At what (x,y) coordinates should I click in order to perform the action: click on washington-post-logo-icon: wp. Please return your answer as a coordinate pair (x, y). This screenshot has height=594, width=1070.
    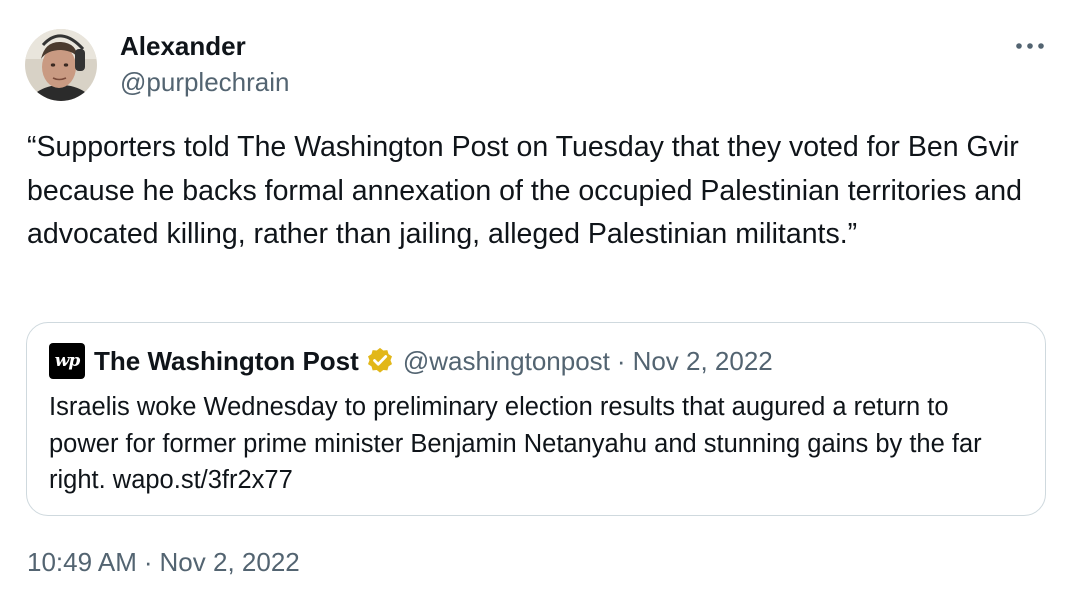
    Looking at the image, I should click on (67, 361).